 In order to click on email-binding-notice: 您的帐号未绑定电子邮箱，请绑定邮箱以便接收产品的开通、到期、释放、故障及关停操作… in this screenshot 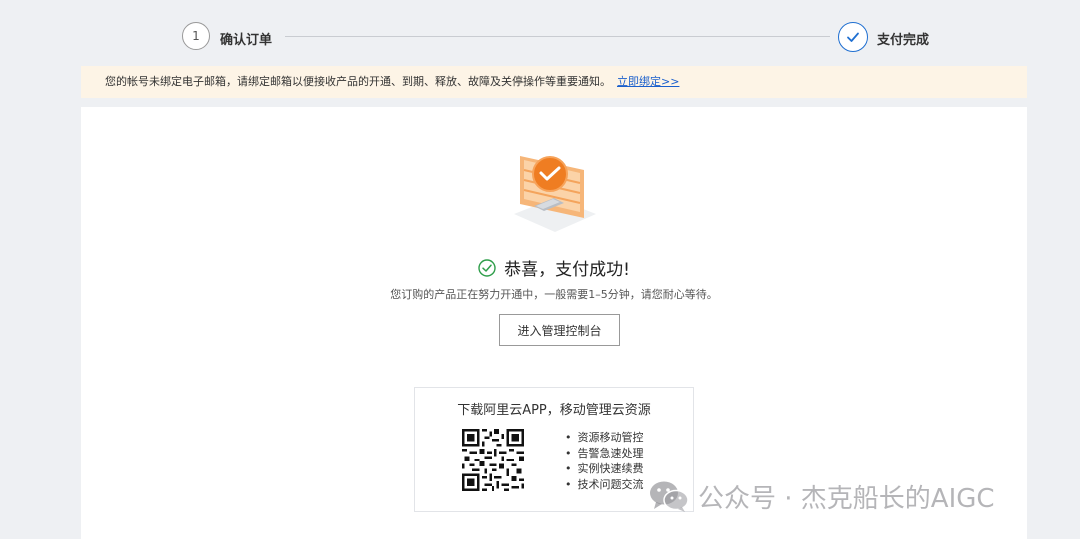, I will do `click(554, 82)`.